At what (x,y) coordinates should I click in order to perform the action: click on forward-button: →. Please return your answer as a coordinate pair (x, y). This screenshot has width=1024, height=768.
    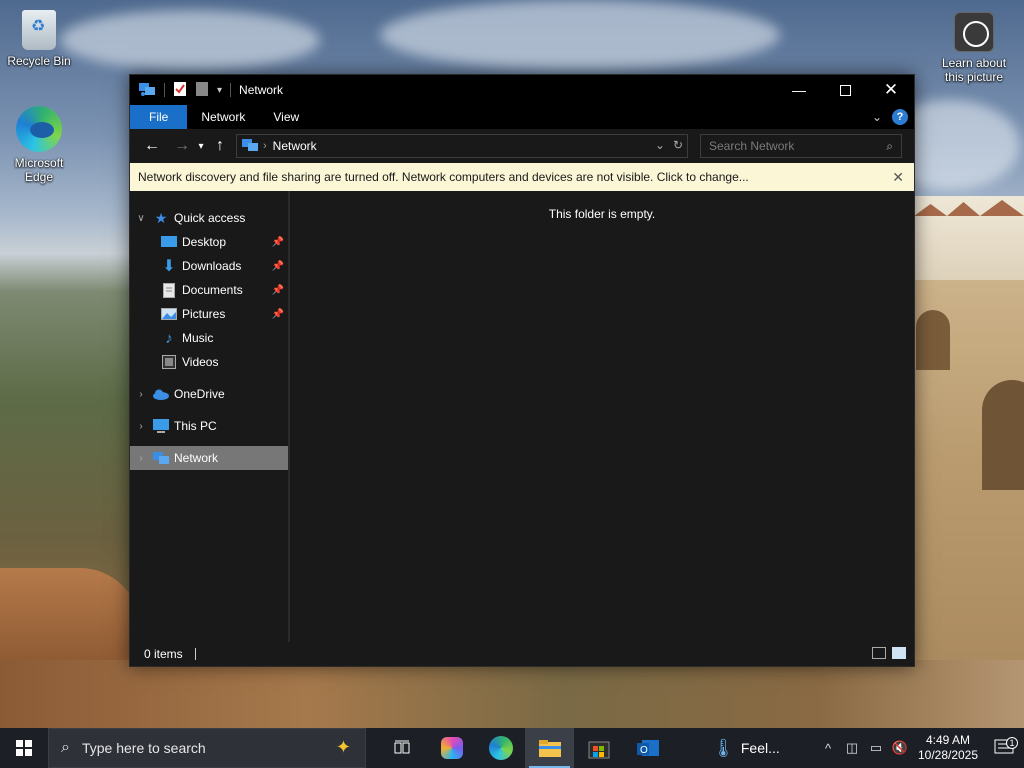
    Looking at the image, I should click on (182, 146).